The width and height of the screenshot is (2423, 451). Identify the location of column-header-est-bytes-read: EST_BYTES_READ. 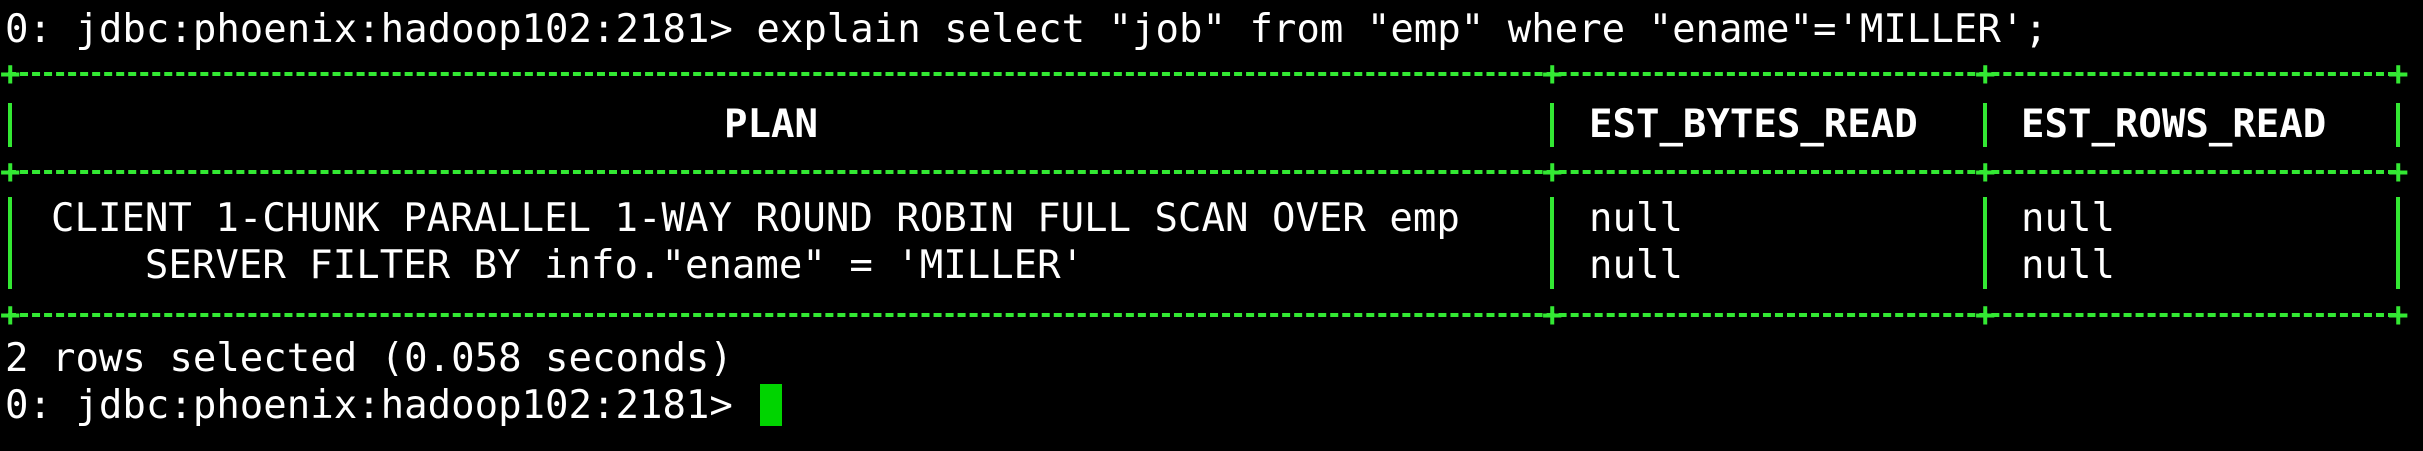
(1753, 124).